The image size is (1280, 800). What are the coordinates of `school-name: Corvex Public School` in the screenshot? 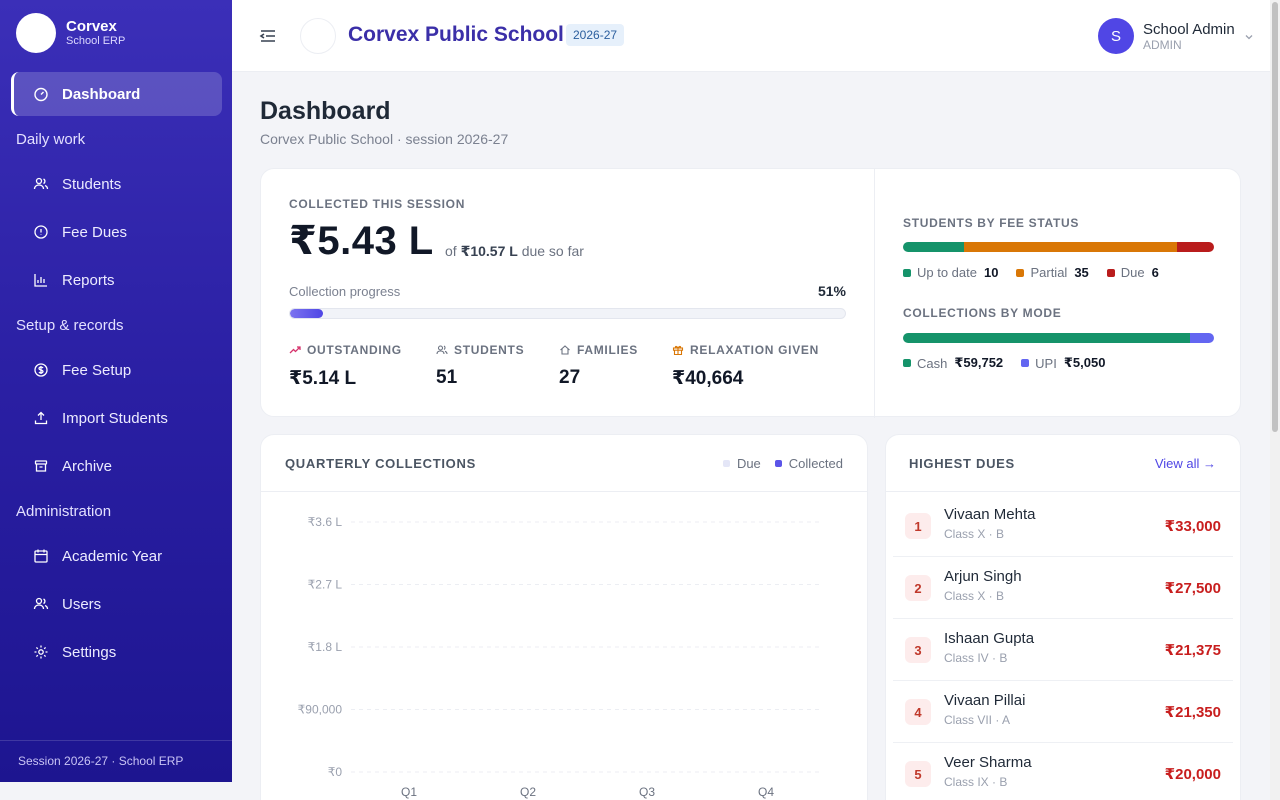 It's located at (456, 34).